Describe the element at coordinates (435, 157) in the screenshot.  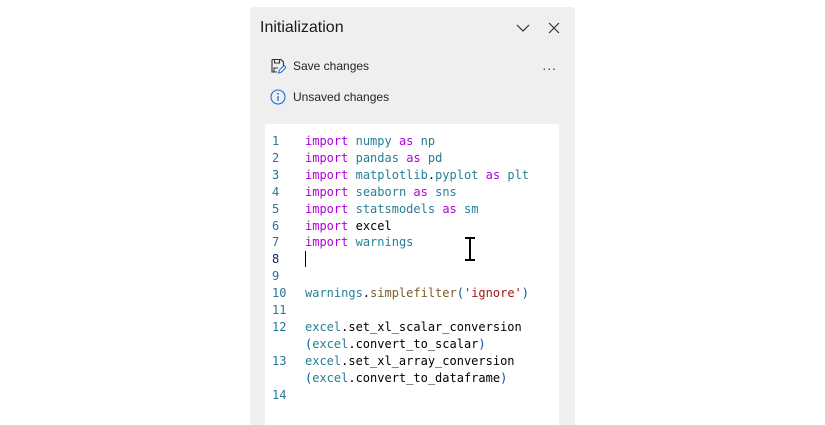
I see `code-token: pd` at that location.